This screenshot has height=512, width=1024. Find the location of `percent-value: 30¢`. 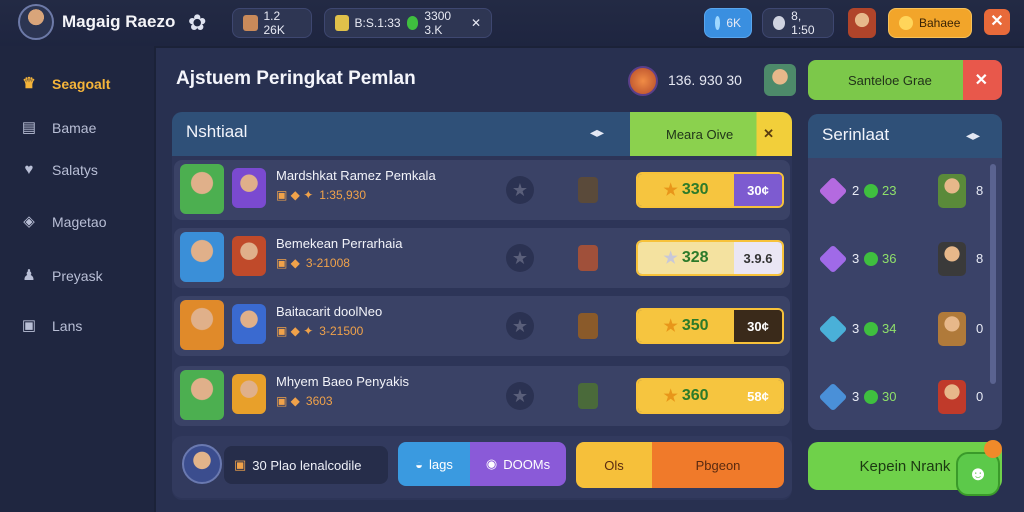

percent-value: 30¢ is located at coordinates (758, 326).